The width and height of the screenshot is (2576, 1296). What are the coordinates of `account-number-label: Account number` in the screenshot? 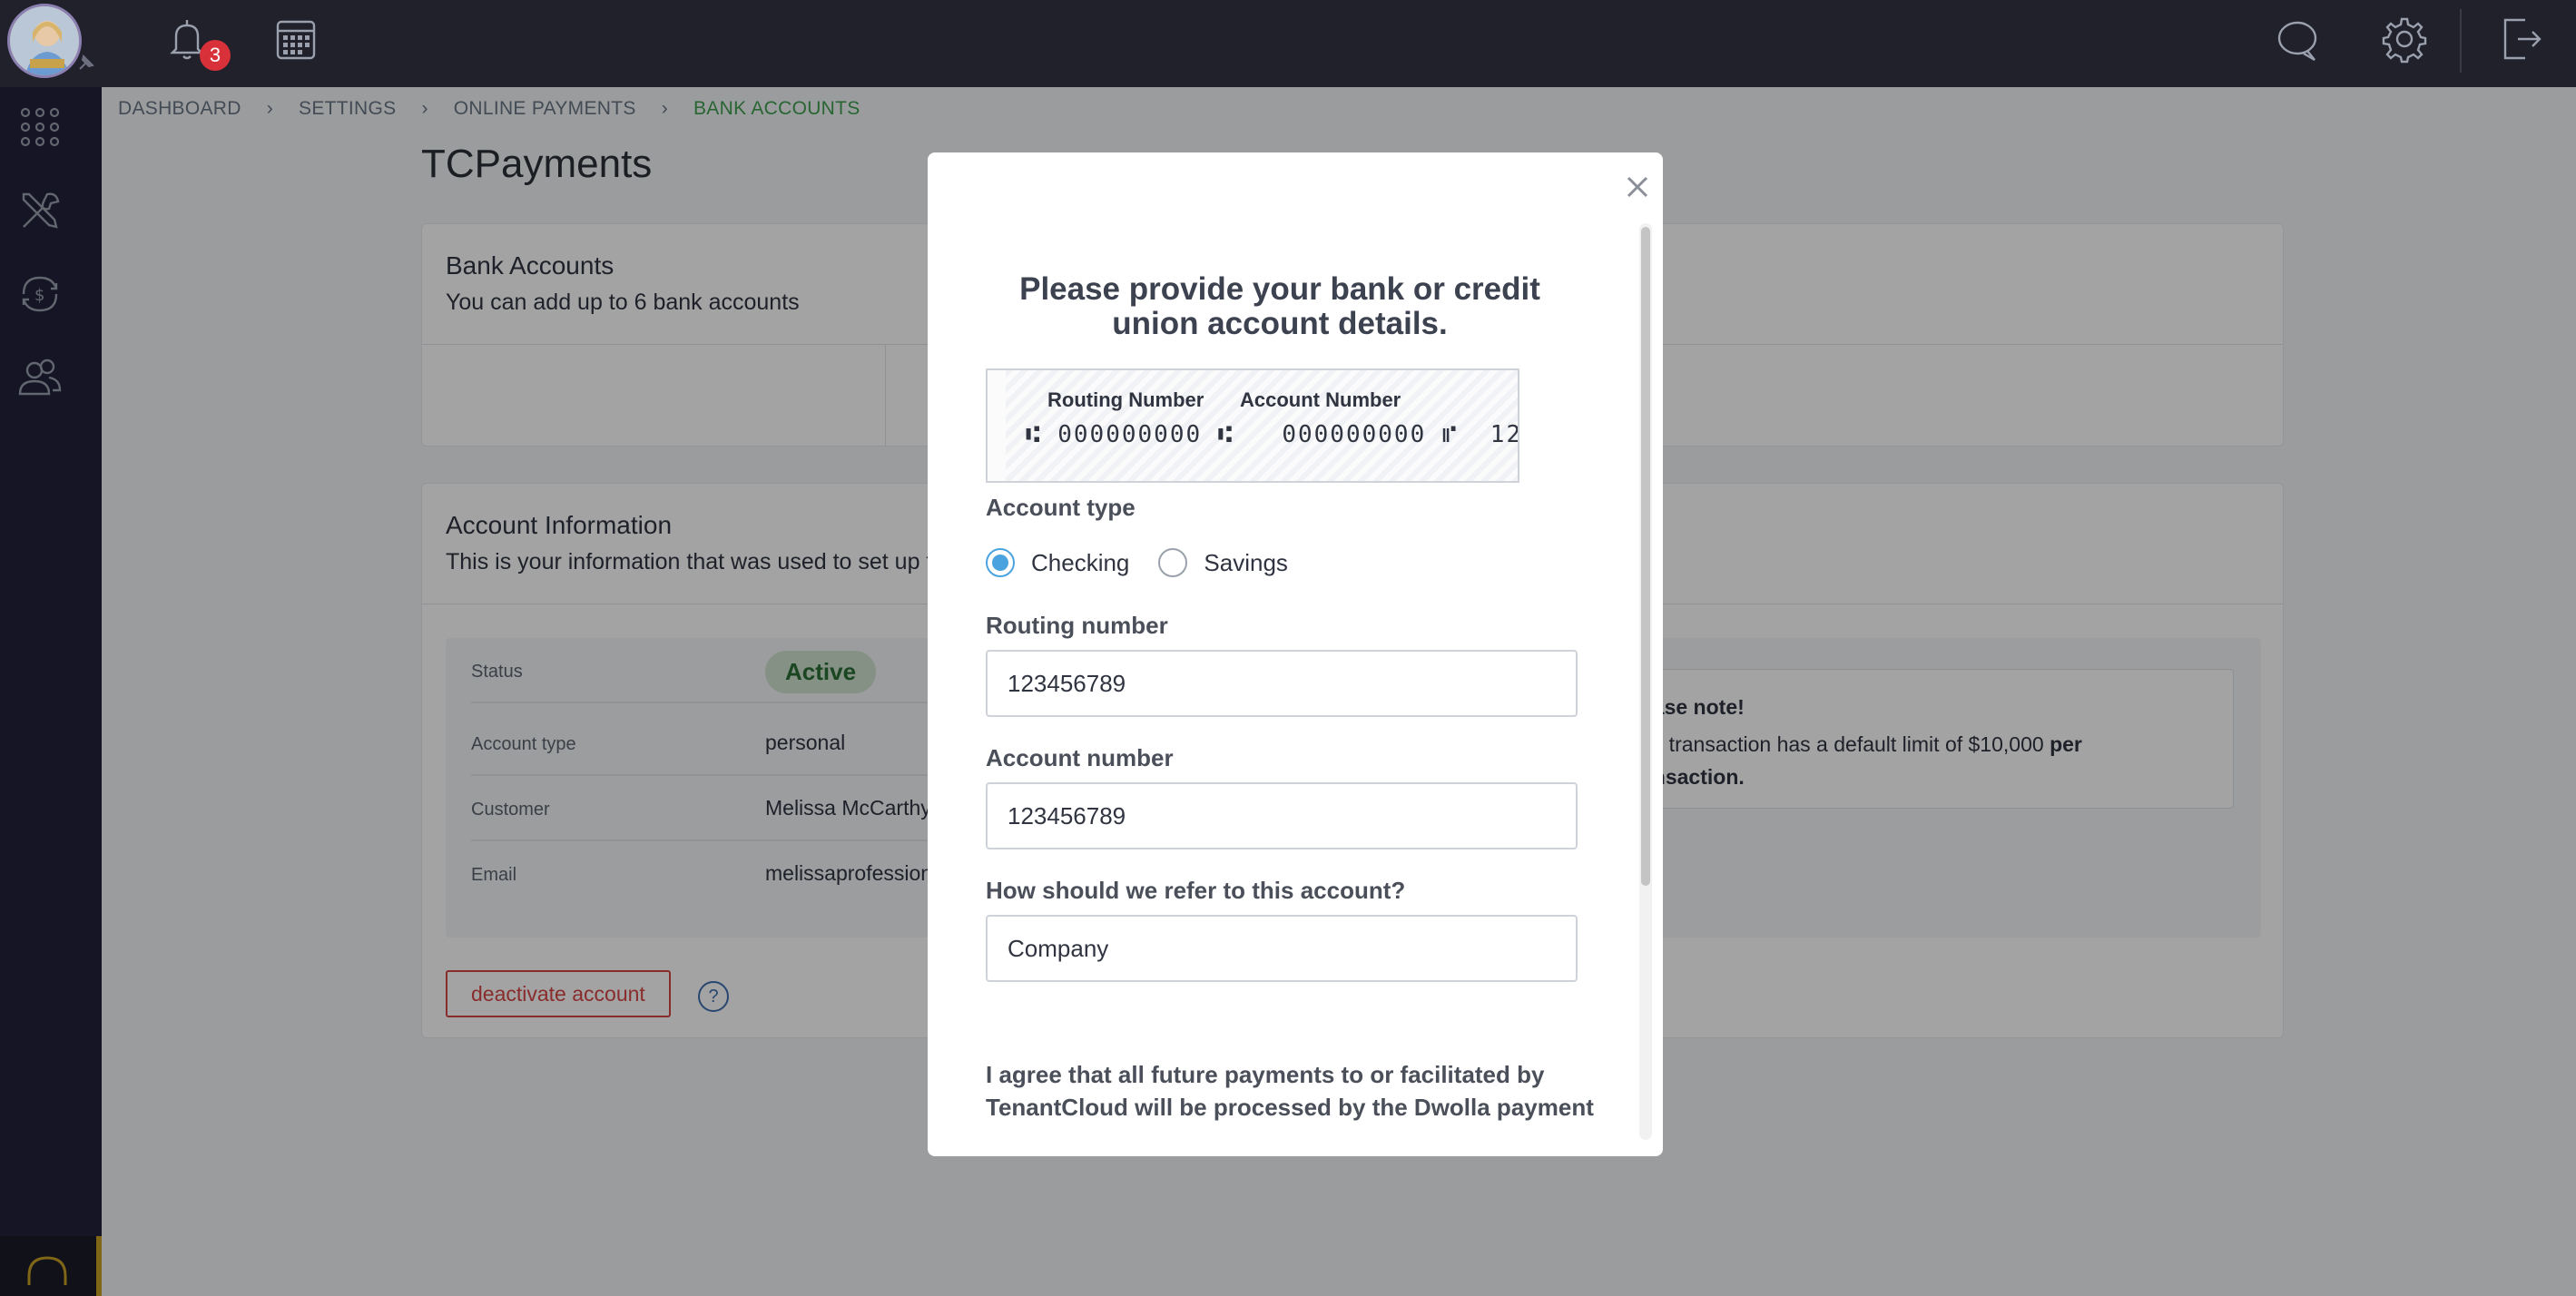 It's located at (1080, 757).